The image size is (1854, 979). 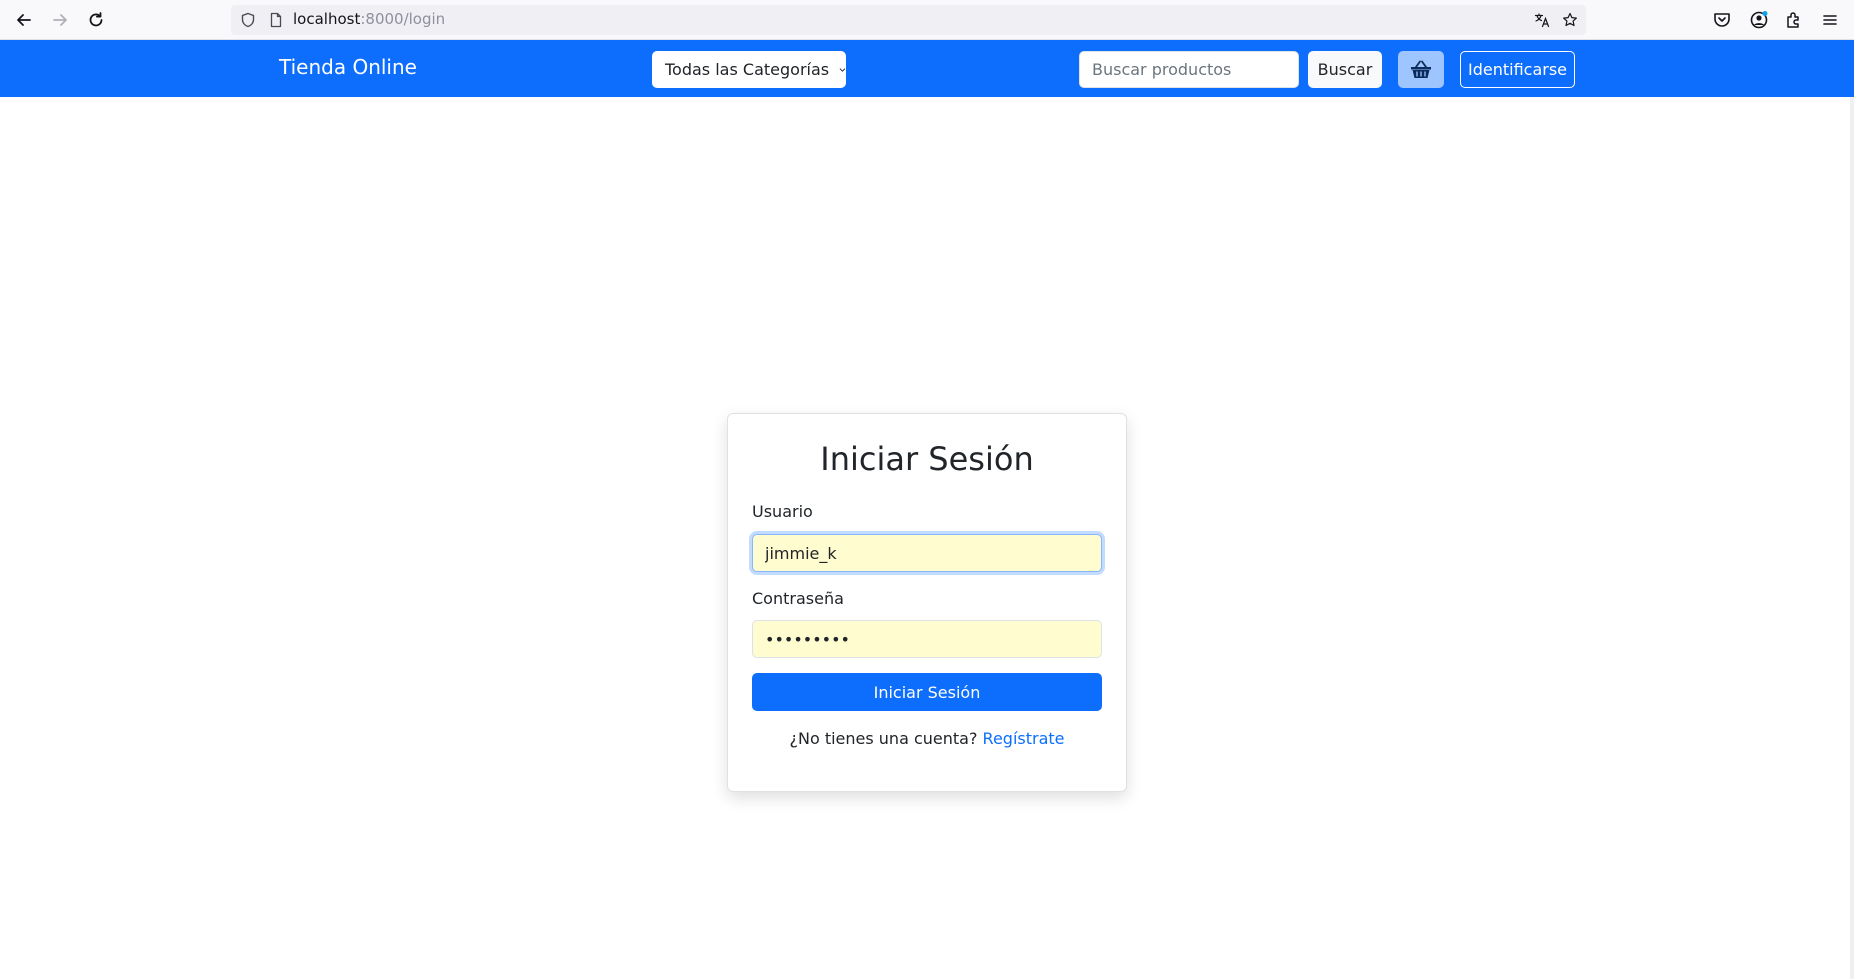 I want to click on chevron-down-icon, so click(x=842, y=69).